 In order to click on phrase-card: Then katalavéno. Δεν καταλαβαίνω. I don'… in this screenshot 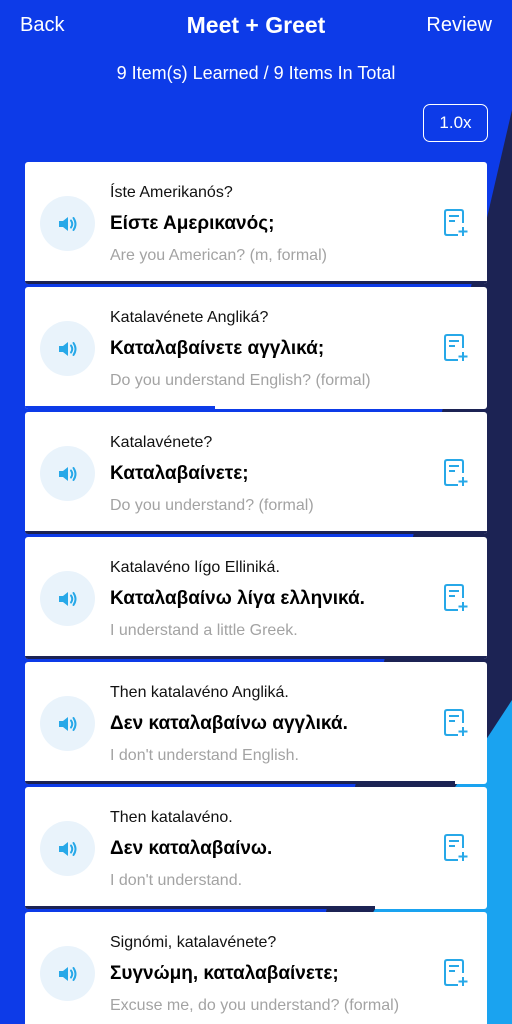, I will do `click(256, 848)`.